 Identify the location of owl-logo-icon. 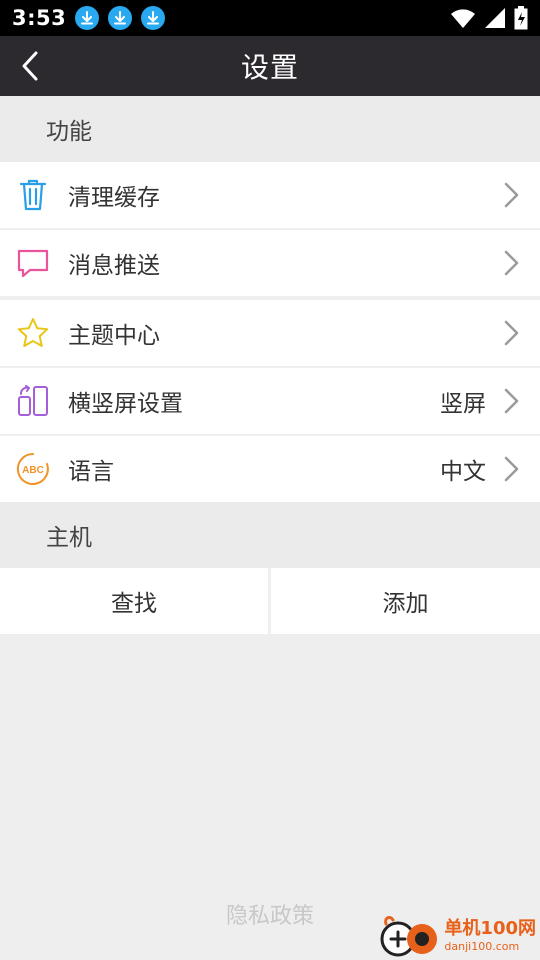
(409, 936).